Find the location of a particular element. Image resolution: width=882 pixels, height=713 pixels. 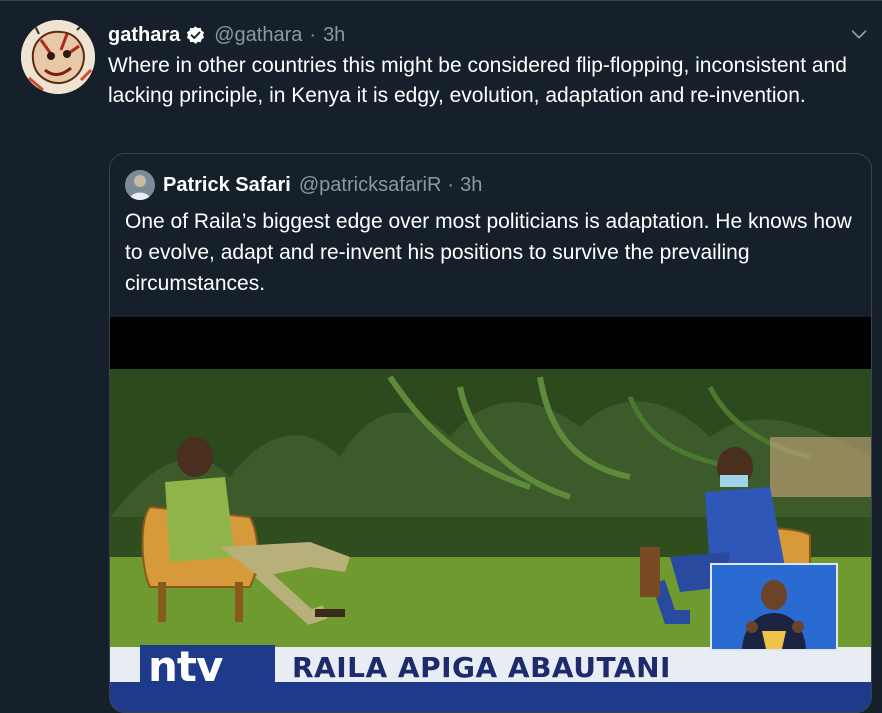

quoted-tweet-header: Patrick Safari @patricksafariR · 3h is located at coordinates (322, 185).